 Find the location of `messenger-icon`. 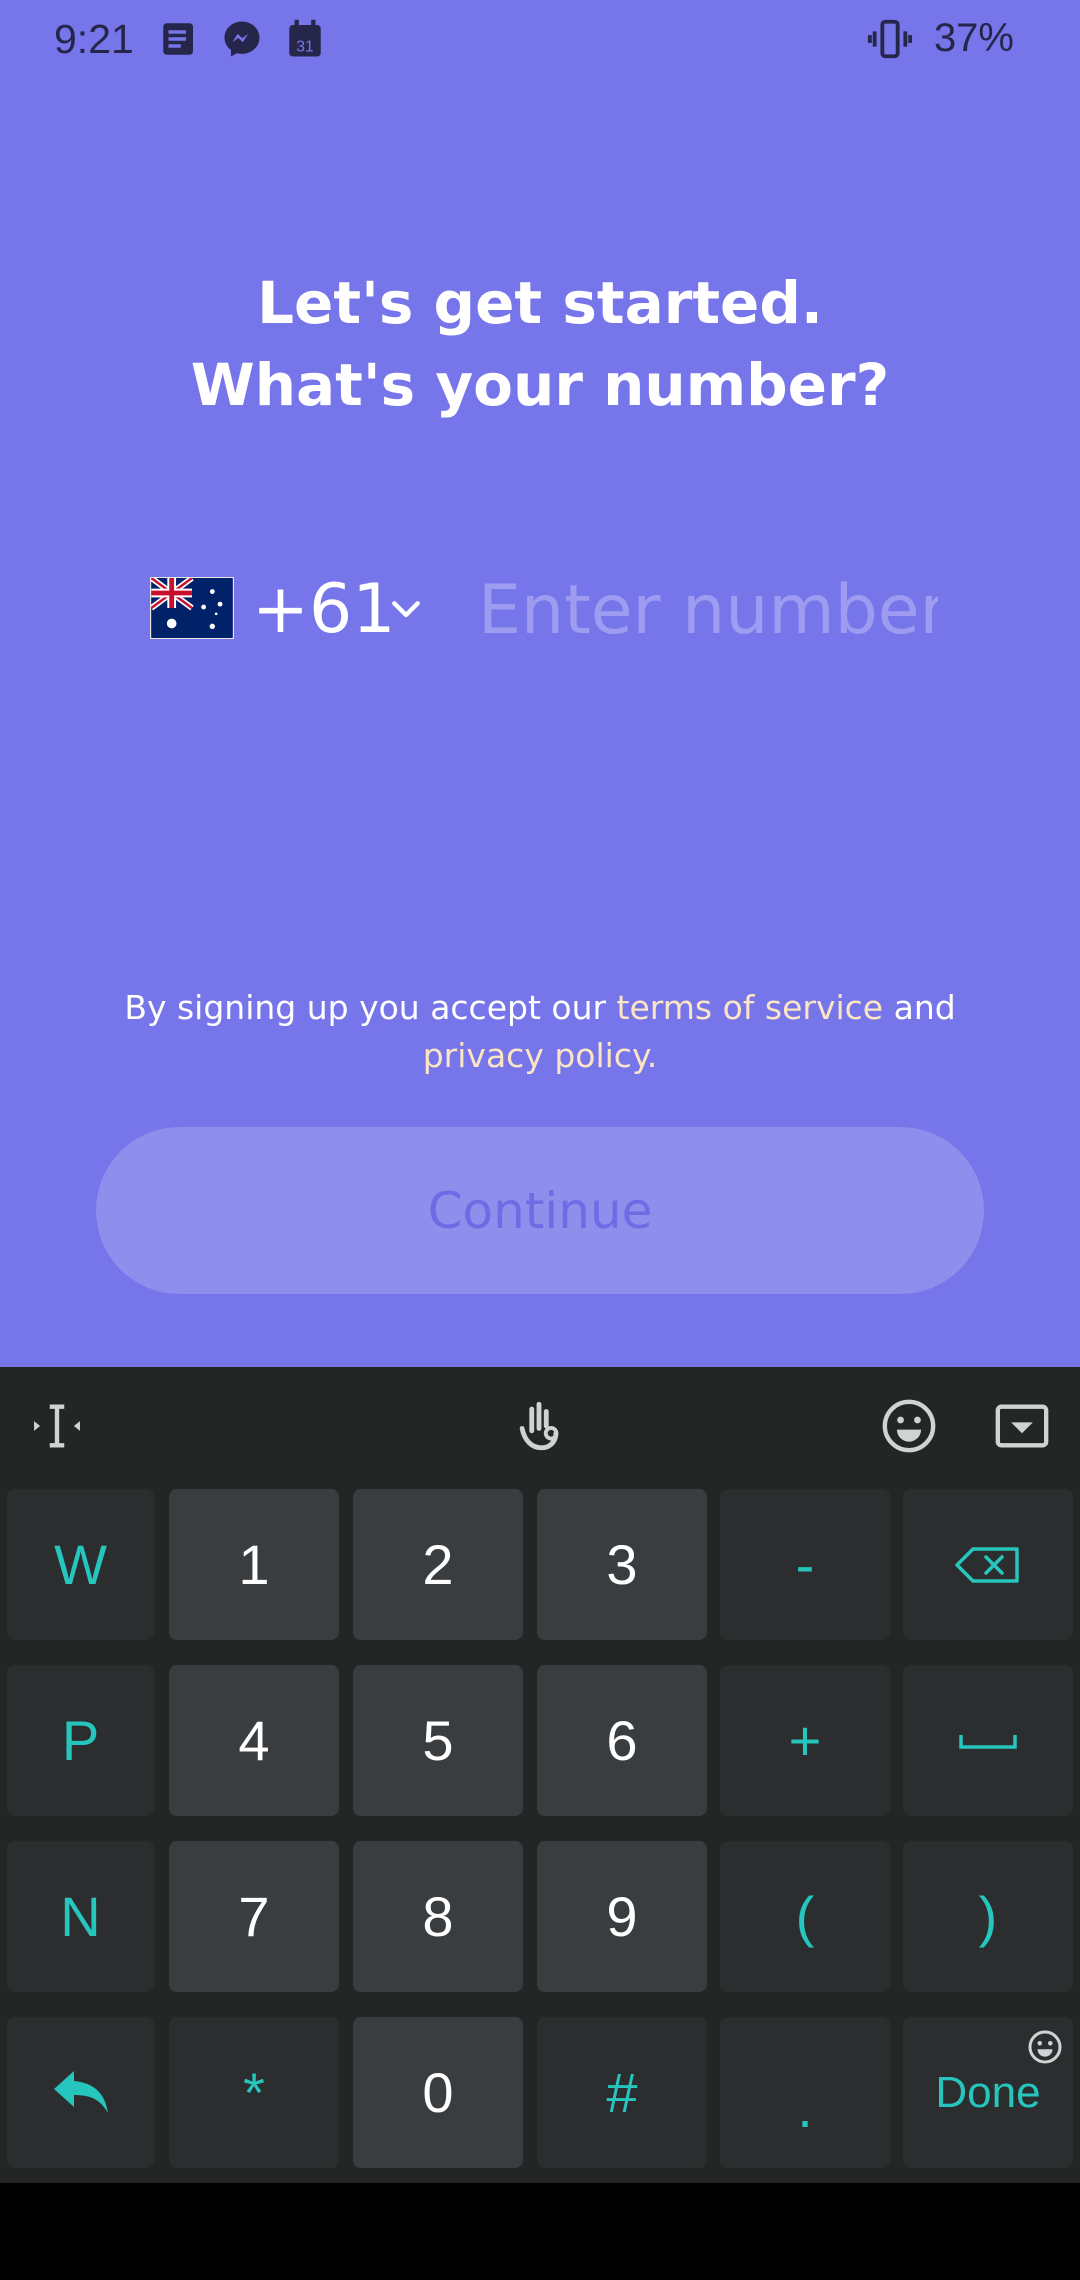

messenger-icon is located at coordinates (242, 39).